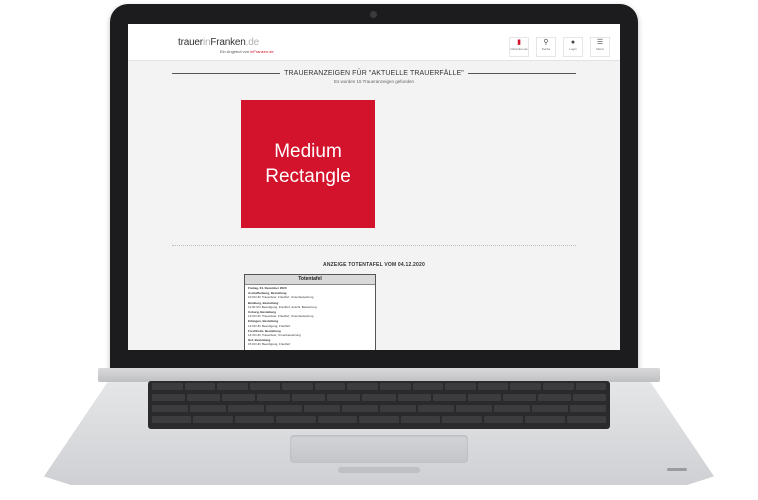 The image size is (758, 500). I want to click on nav-label: inFranken.de, so click(519, 49).